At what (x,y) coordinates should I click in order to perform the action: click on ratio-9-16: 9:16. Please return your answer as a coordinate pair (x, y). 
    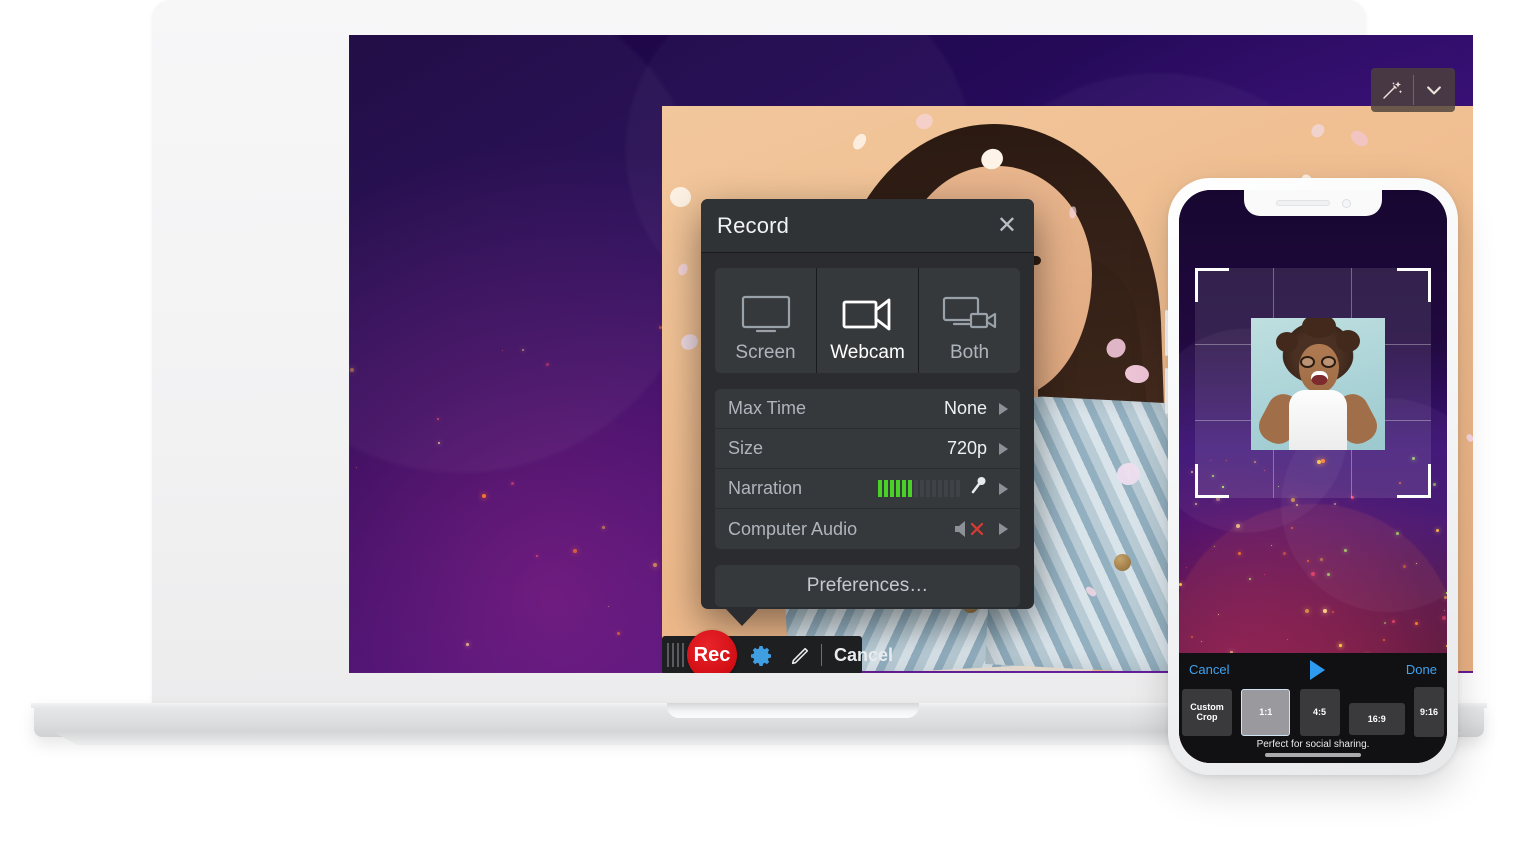
    Looking at the image, I should click on (1429, 712).